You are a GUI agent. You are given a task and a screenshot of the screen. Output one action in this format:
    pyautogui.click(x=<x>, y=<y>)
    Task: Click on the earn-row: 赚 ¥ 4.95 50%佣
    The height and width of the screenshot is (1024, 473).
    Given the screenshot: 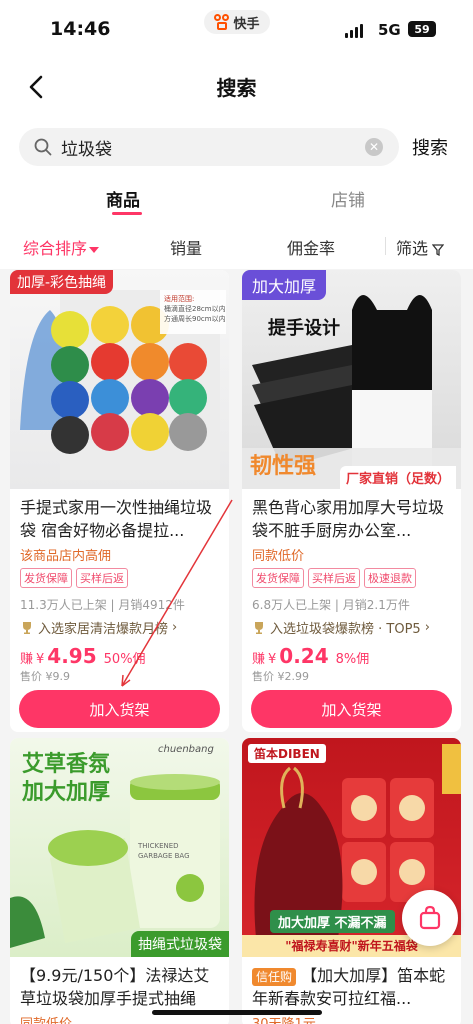 What is the action you would take?
    pyautogui.click(x=83, y=656)
    